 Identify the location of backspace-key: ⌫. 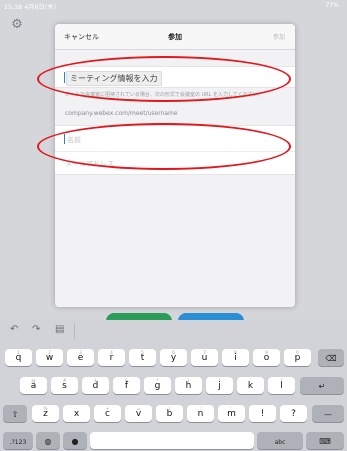
(331, 357).